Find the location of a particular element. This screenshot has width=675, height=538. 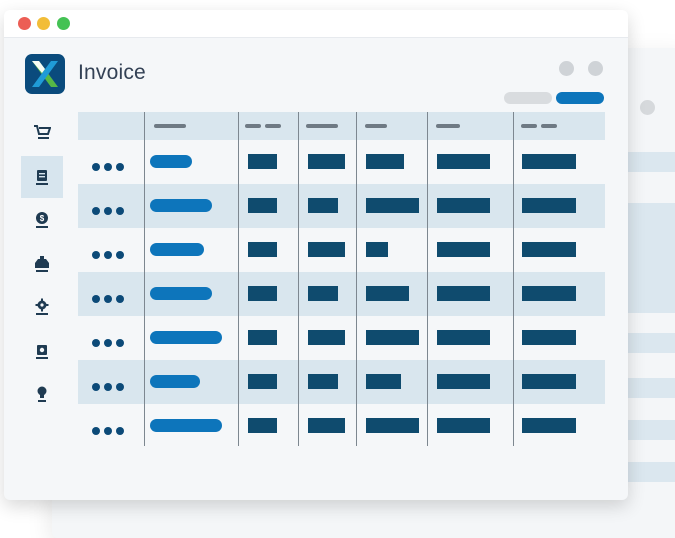

background-window-control is located at coordinates (647, 107).